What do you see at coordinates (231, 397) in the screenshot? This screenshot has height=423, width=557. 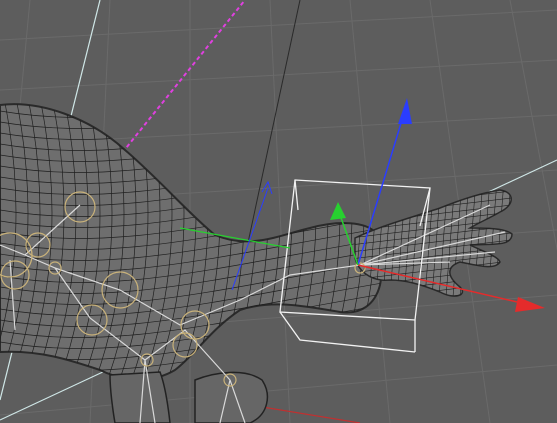 I see `foot-mesh` at bounding box center [231, 397].